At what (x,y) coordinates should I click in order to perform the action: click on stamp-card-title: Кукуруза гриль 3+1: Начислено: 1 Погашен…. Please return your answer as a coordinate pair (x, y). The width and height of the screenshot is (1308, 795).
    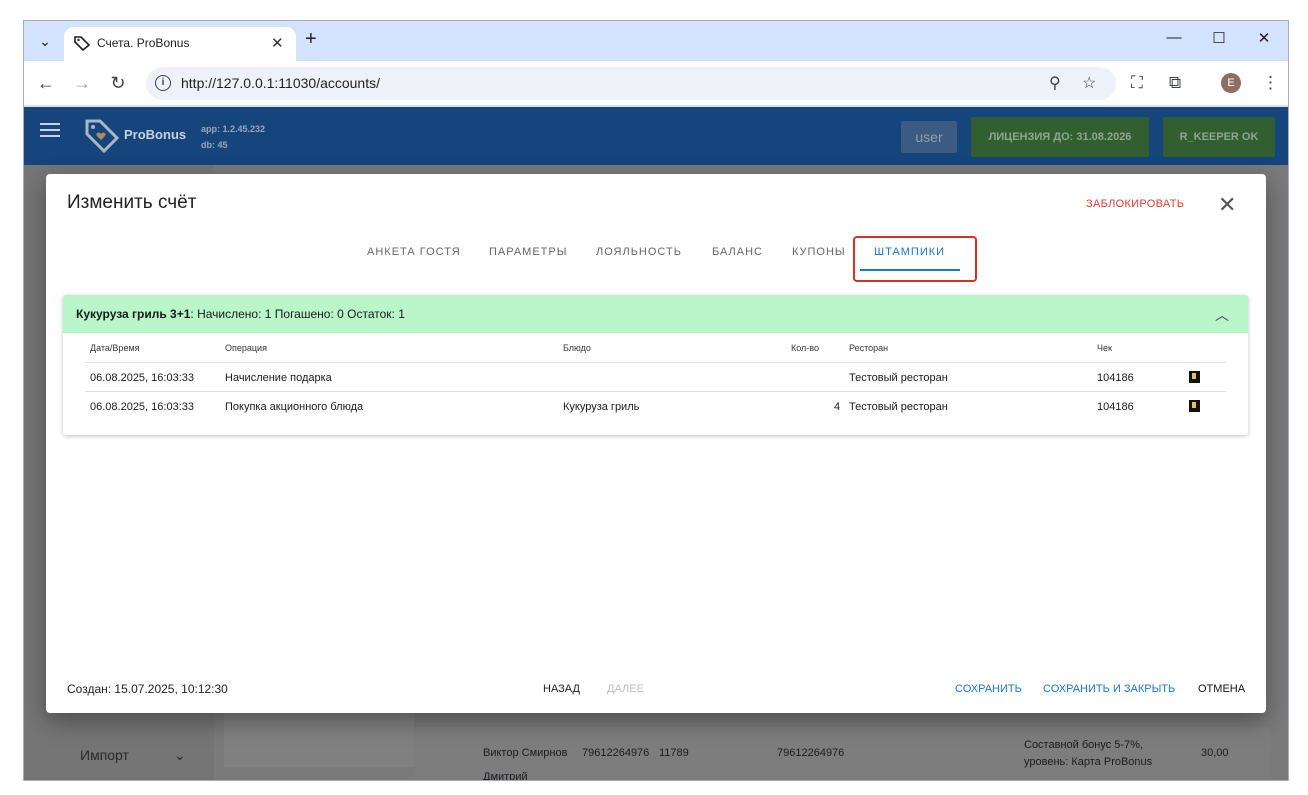
    Looking at the image, I should click on (240, 314).